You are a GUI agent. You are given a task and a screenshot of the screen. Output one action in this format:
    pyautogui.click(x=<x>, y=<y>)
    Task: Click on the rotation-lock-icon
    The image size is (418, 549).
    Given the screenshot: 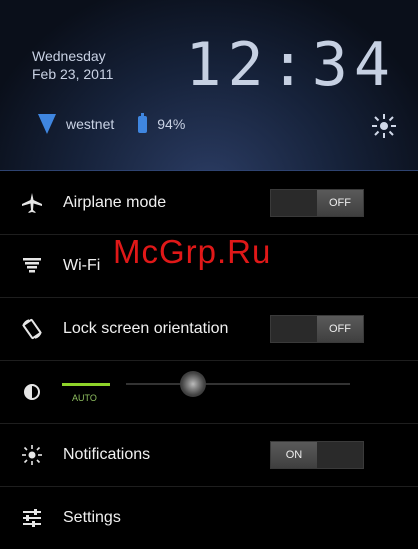 What is the action you would take?
    pyautogui.click(x=32, y=329)
    